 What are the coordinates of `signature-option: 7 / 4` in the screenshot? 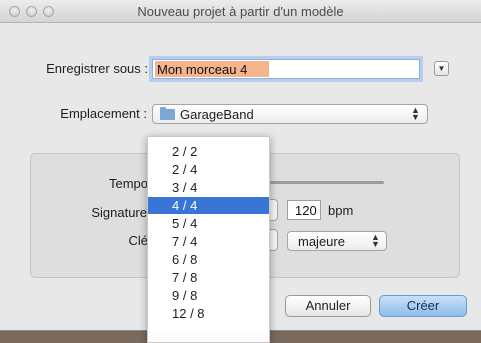 It's located at (208, 241).